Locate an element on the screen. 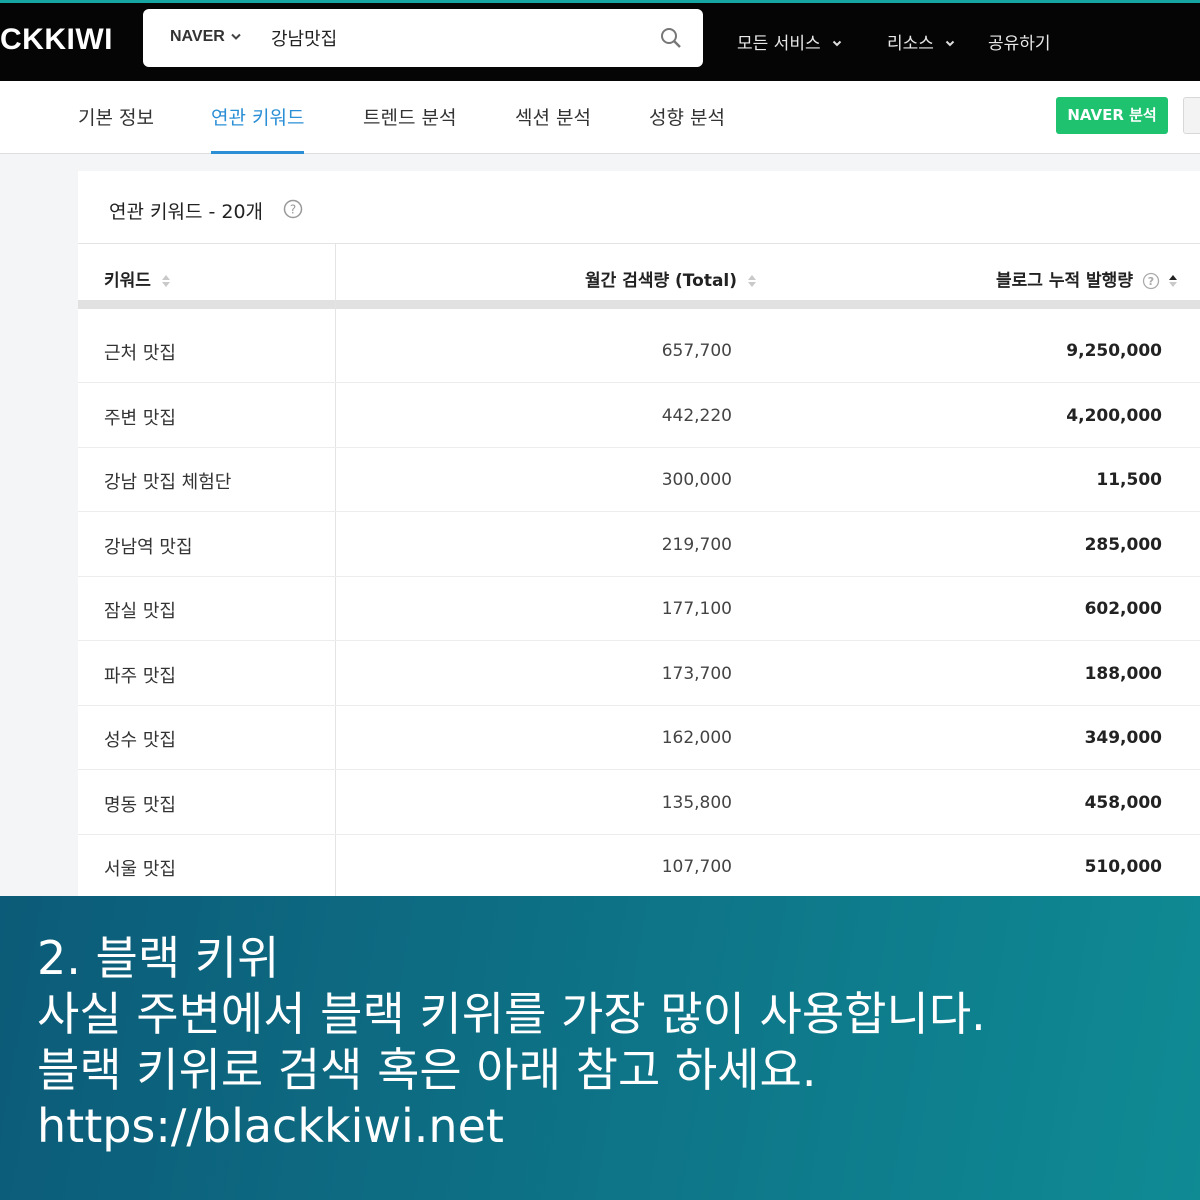  column-header-keyword: 키워드 is located at coordinates (137, 278).